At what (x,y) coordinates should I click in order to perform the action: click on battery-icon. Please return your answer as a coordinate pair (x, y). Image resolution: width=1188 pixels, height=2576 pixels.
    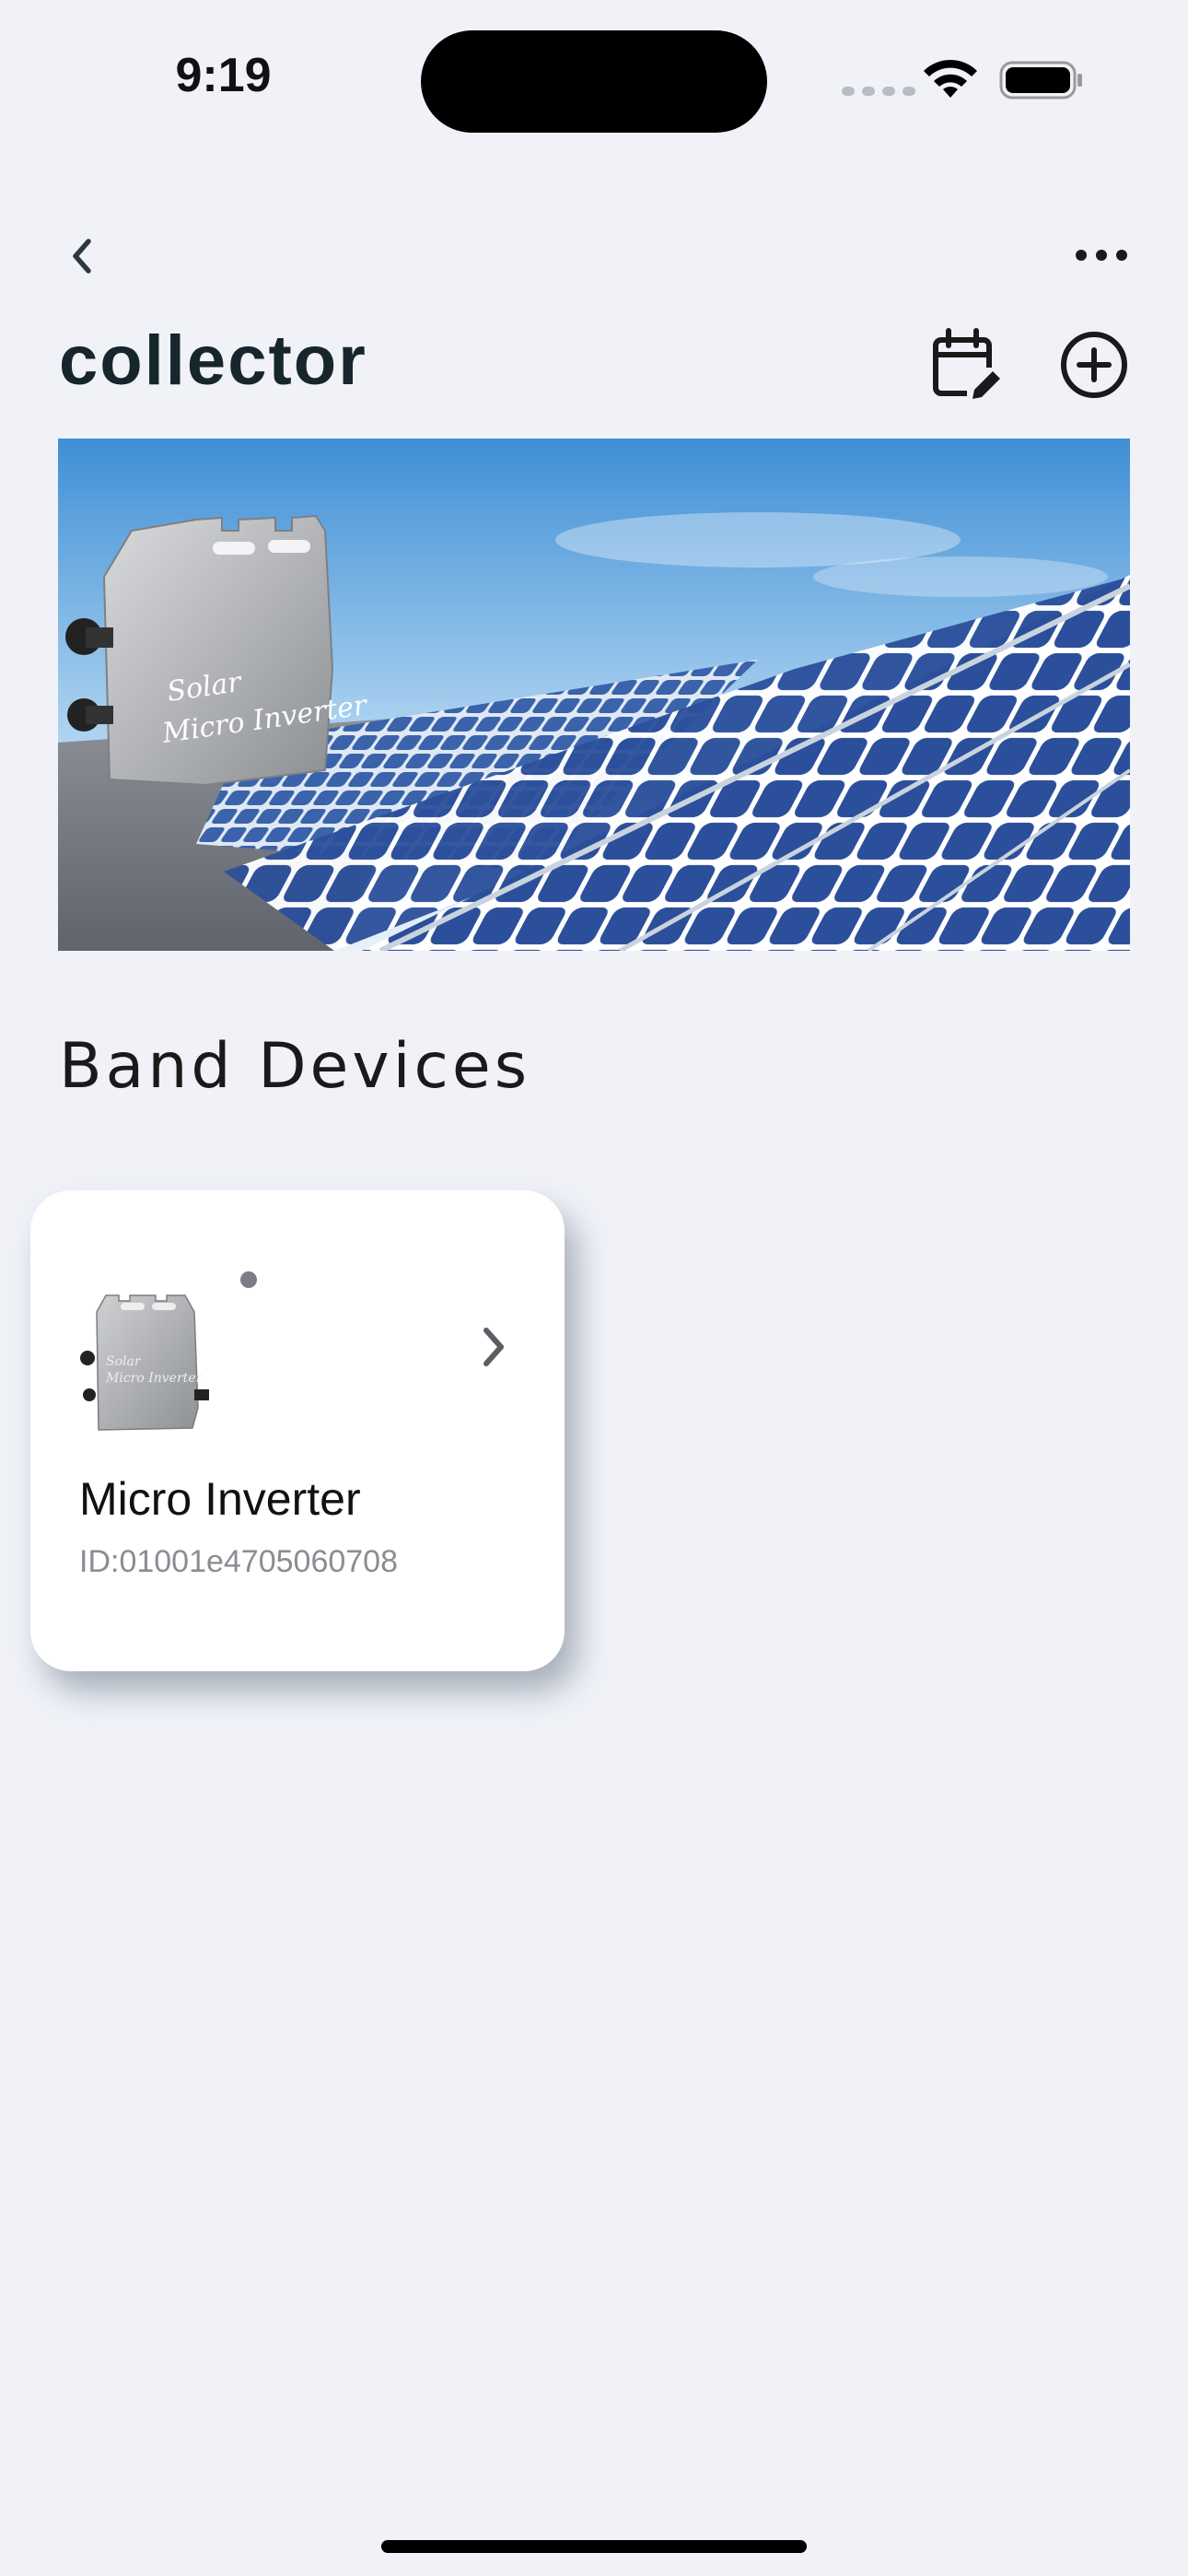
    Looking at the image, I should click on (1040, 80).